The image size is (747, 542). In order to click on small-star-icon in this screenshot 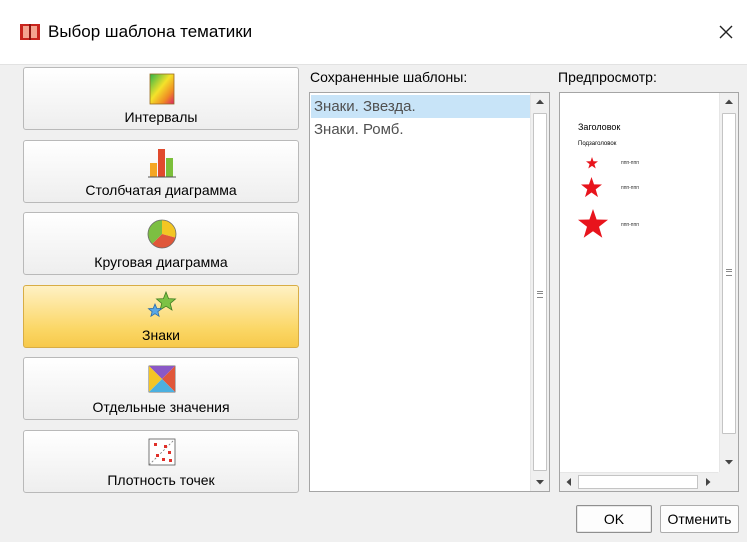, I will do `click(592, 163)`.